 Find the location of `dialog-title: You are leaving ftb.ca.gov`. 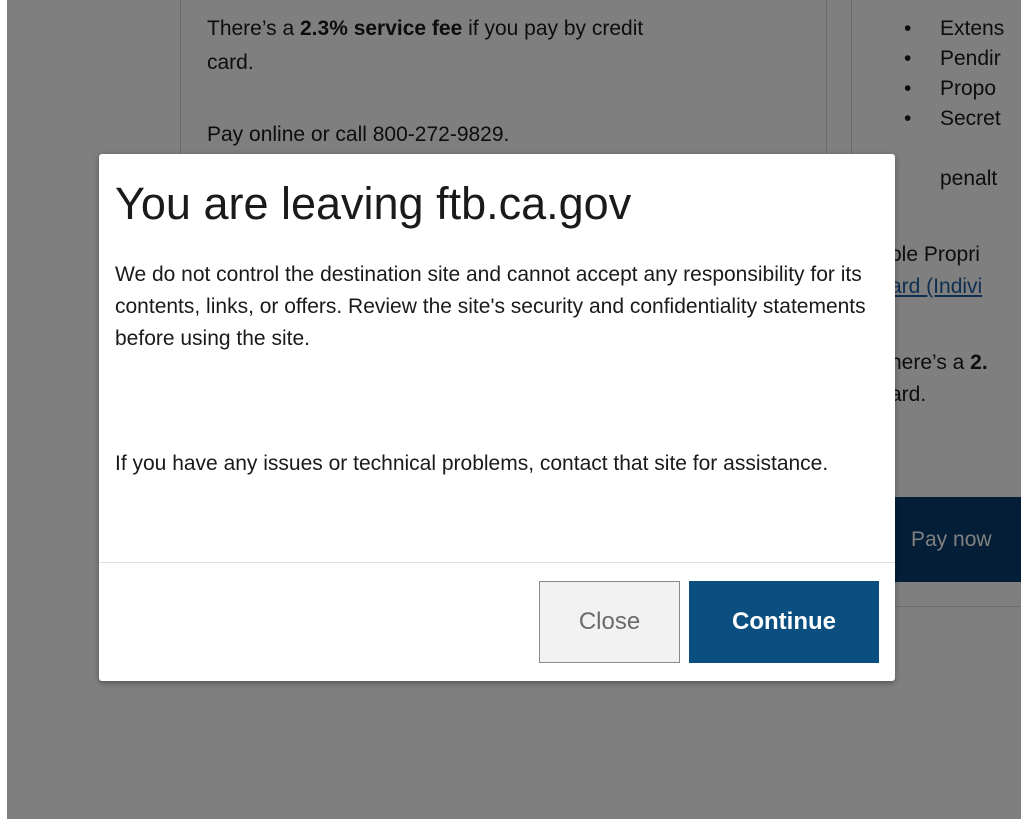

dialog-title: You are leaving ftb.ca.gov is located at coordinates (373, 203).